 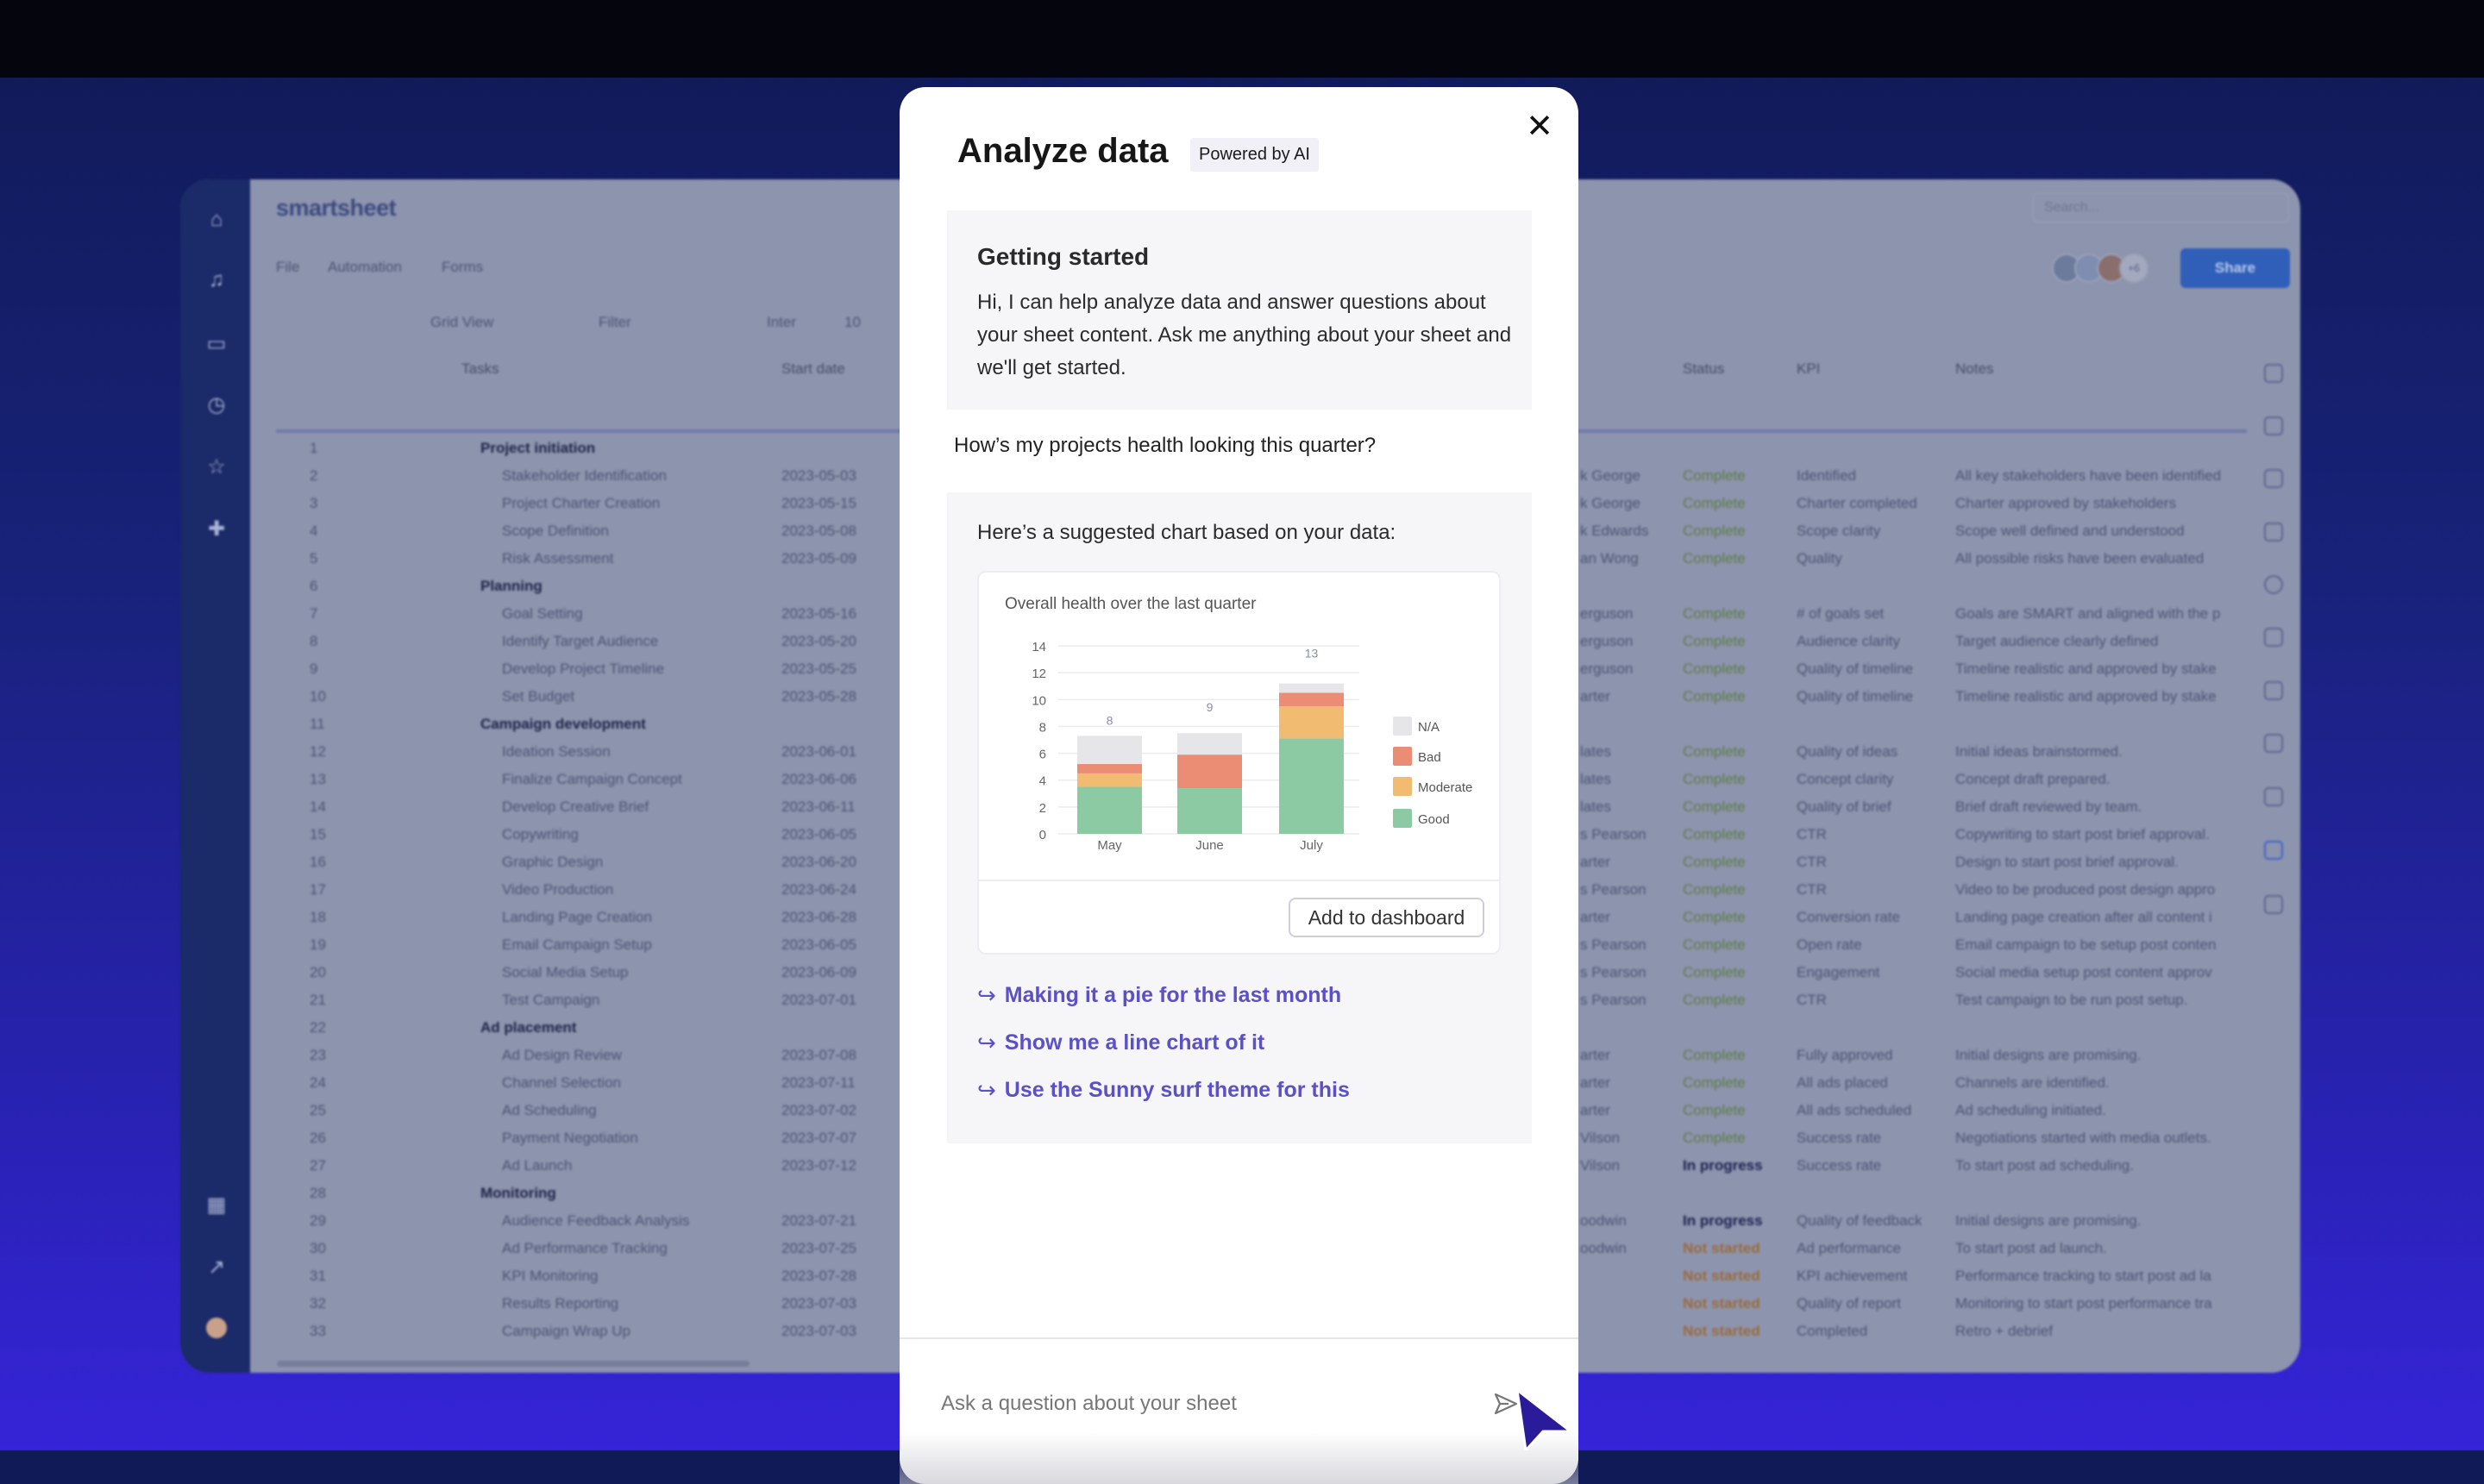 I want to click on row-number: 1, so click(x=314, y=448).